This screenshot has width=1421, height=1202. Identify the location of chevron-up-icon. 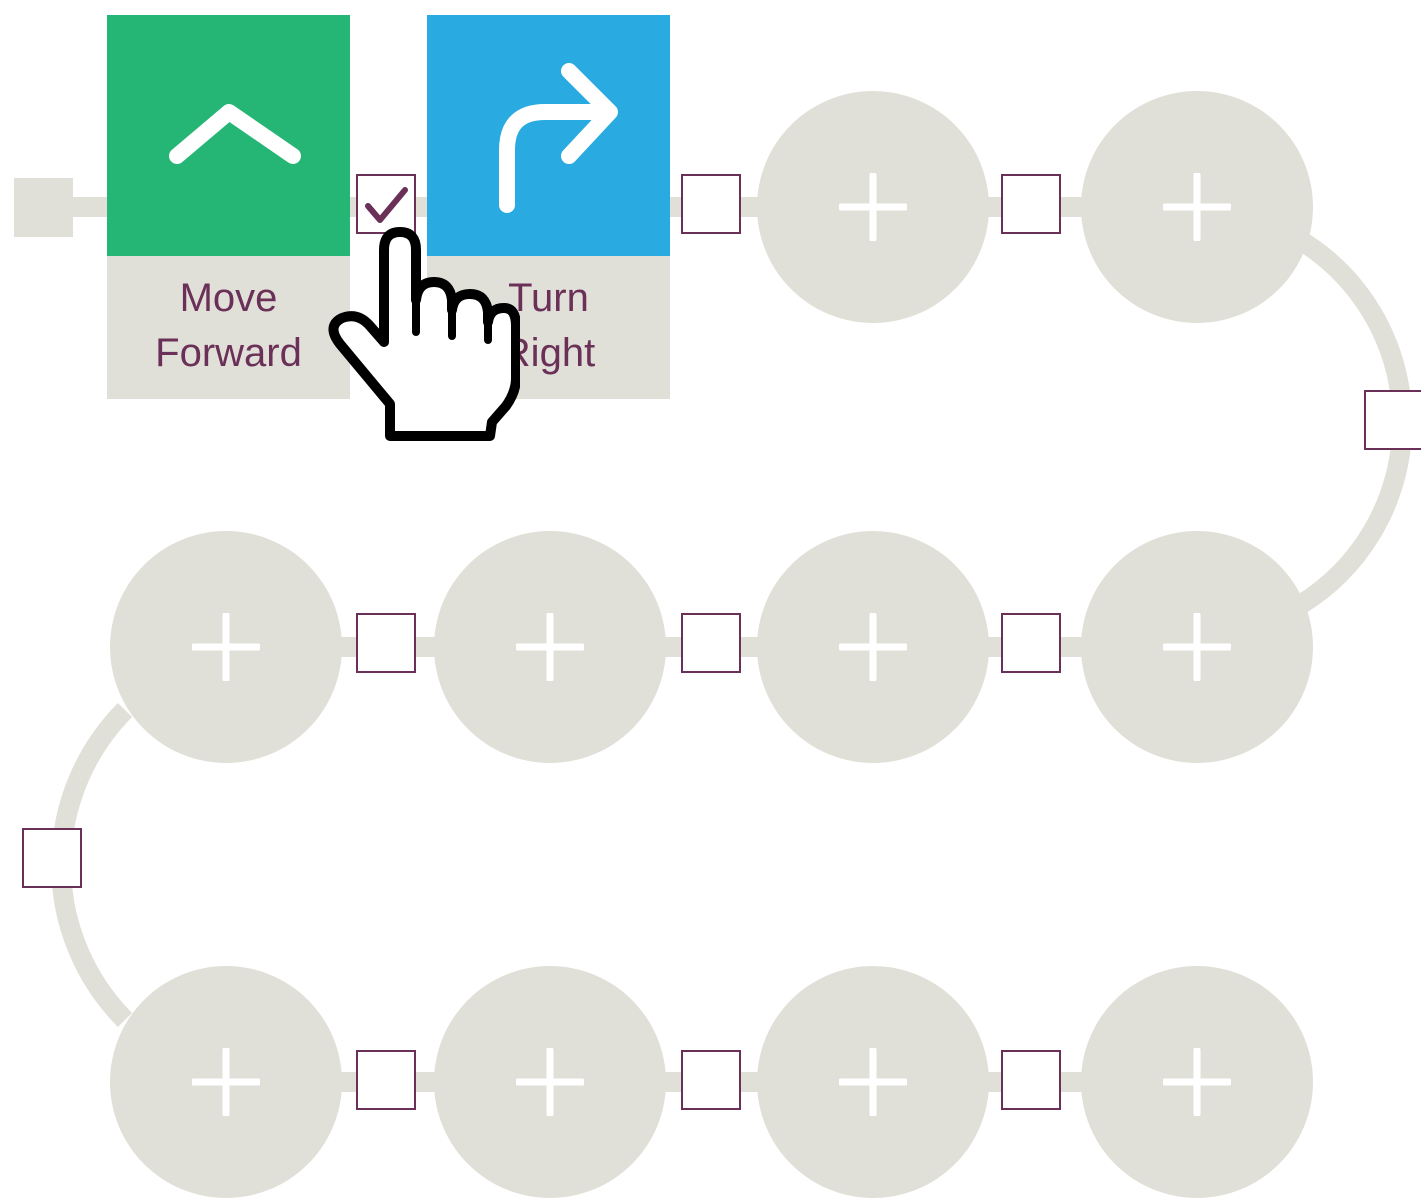
(235, 134).